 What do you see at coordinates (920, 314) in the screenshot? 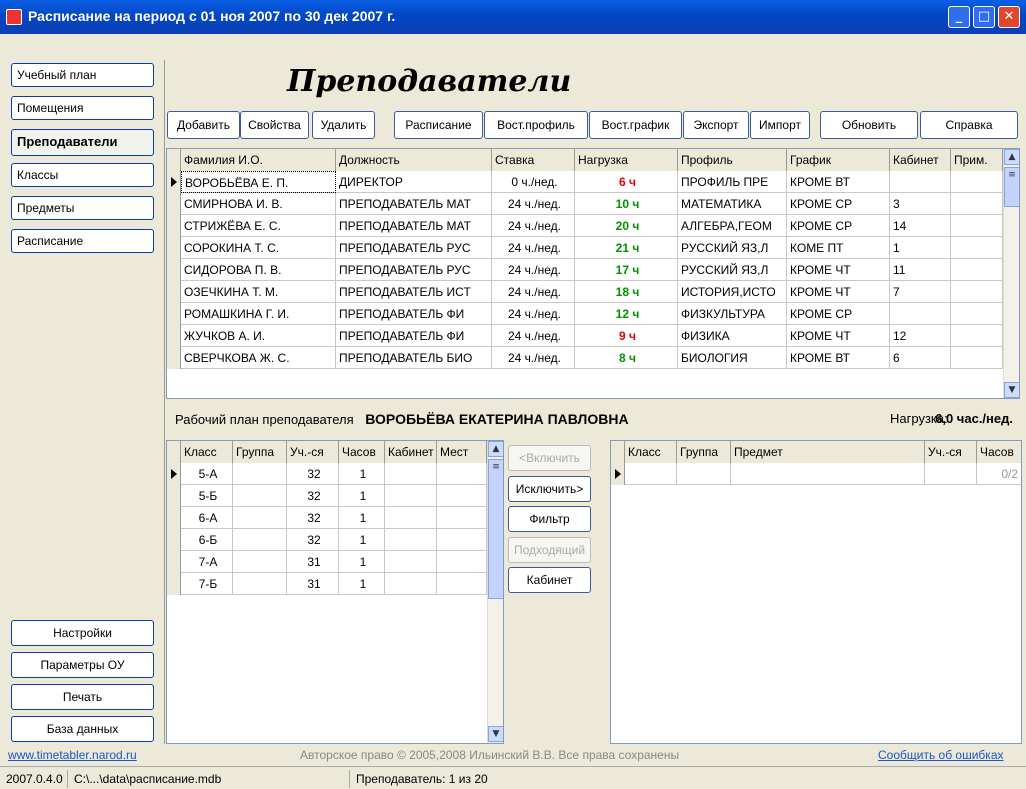
I see `cell-room` at bounding box center [920, 314].